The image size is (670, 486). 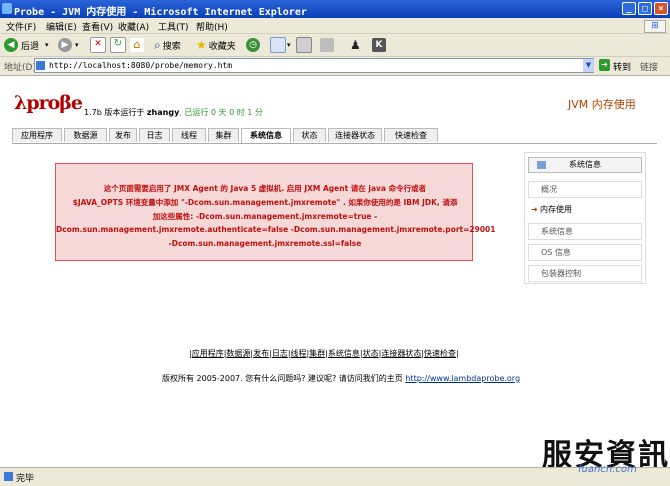 I want to click on tab-connectors: 连接器状态, so click(x=355, y=135).